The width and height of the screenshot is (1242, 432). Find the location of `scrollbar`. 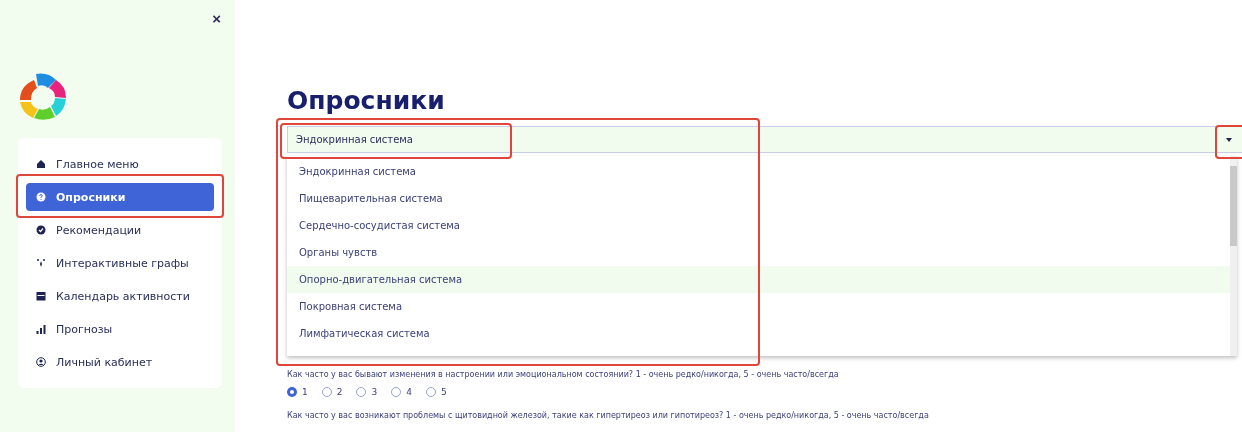

scrollbar is located at coordinates (1233, 256).